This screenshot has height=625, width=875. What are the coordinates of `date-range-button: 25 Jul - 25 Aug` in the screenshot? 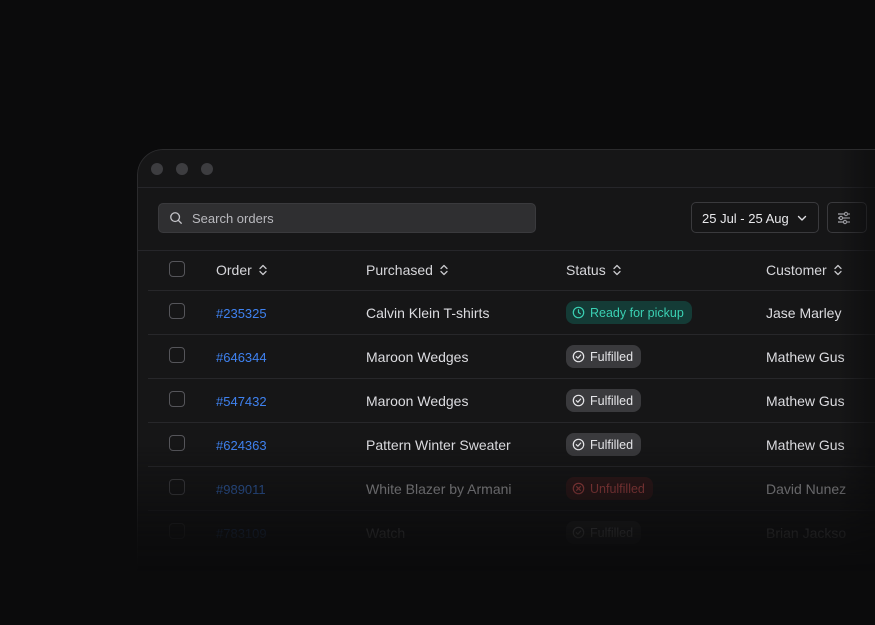 It's located at (755, 217).